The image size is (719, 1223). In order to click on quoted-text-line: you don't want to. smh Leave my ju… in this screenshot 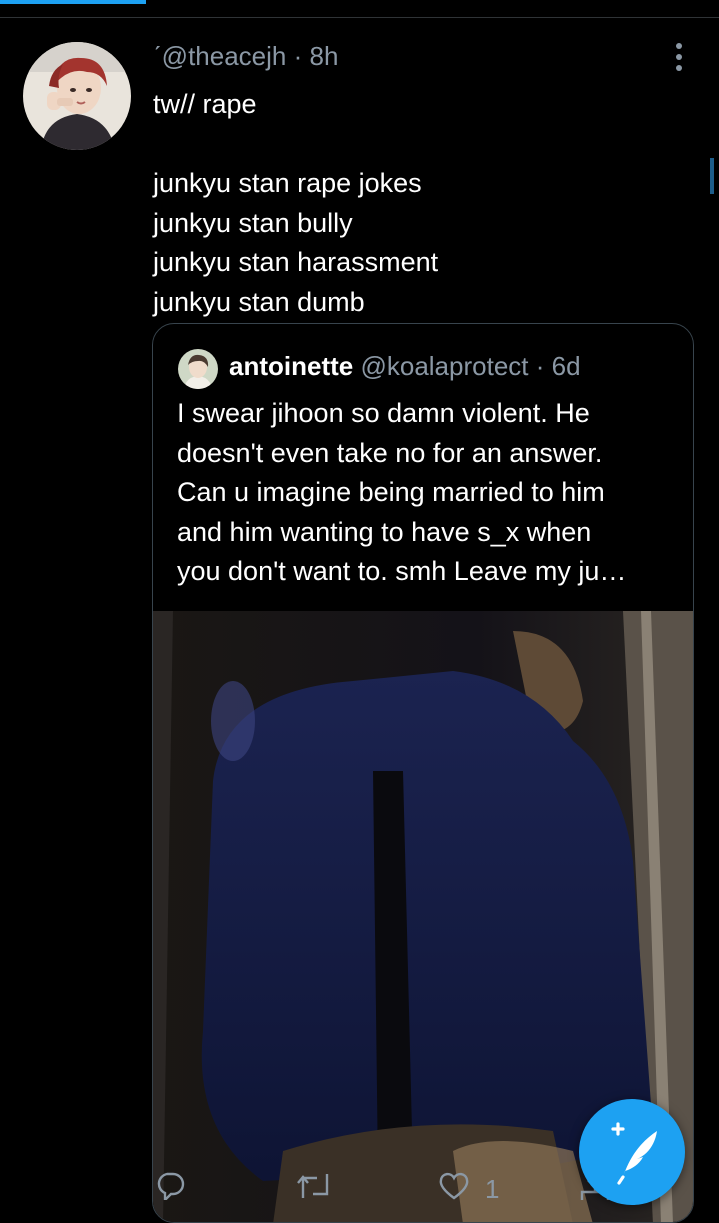, I will do `click(402, 571)`.